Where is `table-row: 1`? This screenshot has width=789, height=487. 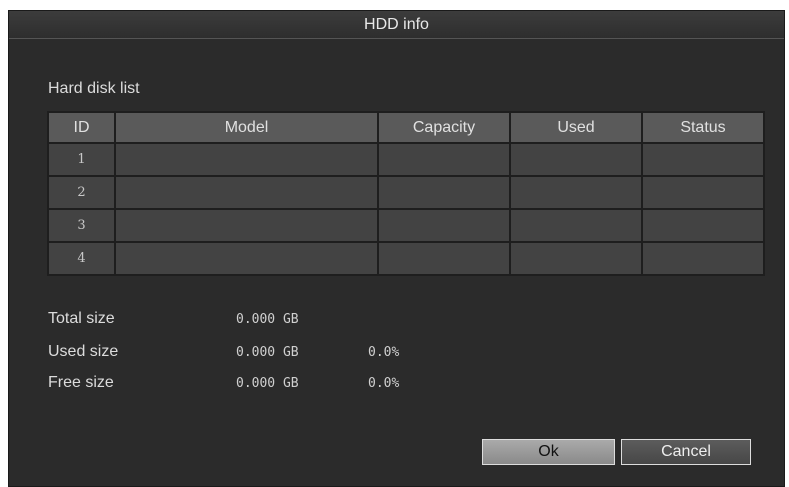 table-row: 1 is located at coordinates (406, 159).